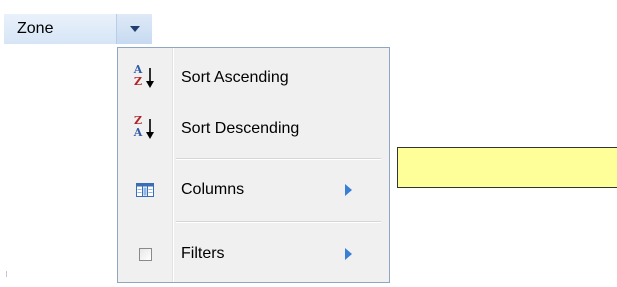 The height and width of the screenshot is (287, 617). I want to click on grid-edge-mark, so click(6, 274).